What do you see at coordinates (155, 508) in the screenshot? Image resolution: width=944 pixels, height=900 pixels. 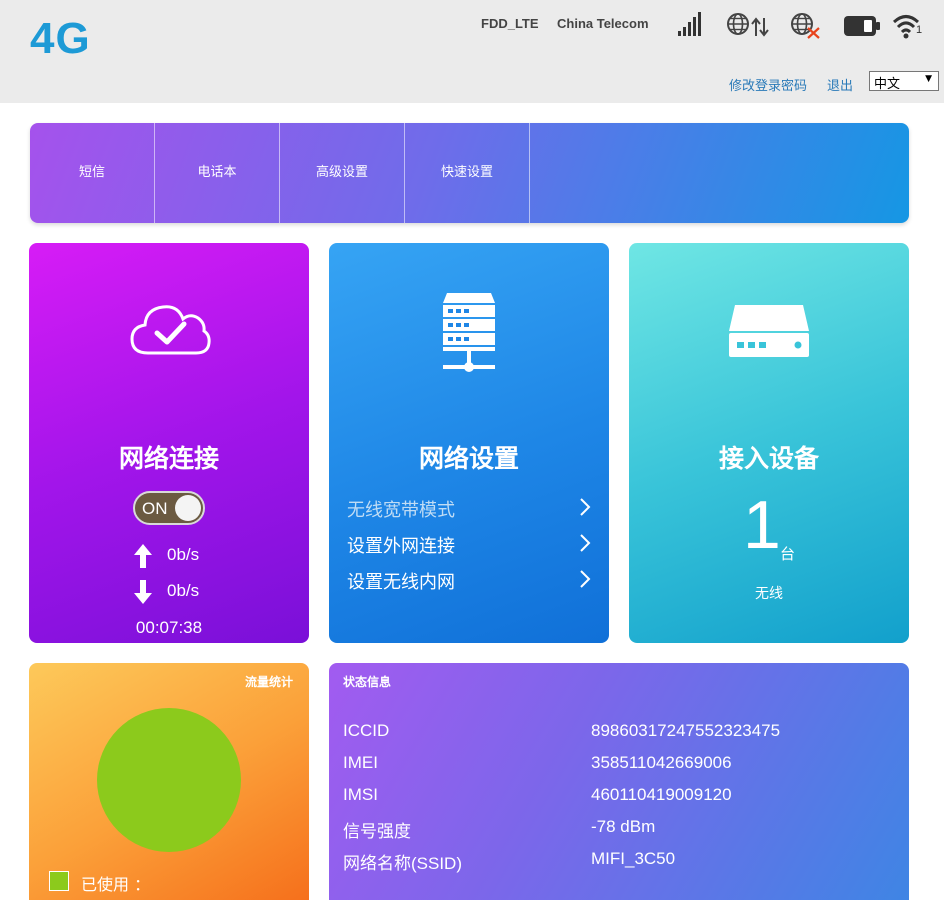 I see `toggle-label: ON` at bounding box center [155, 508].